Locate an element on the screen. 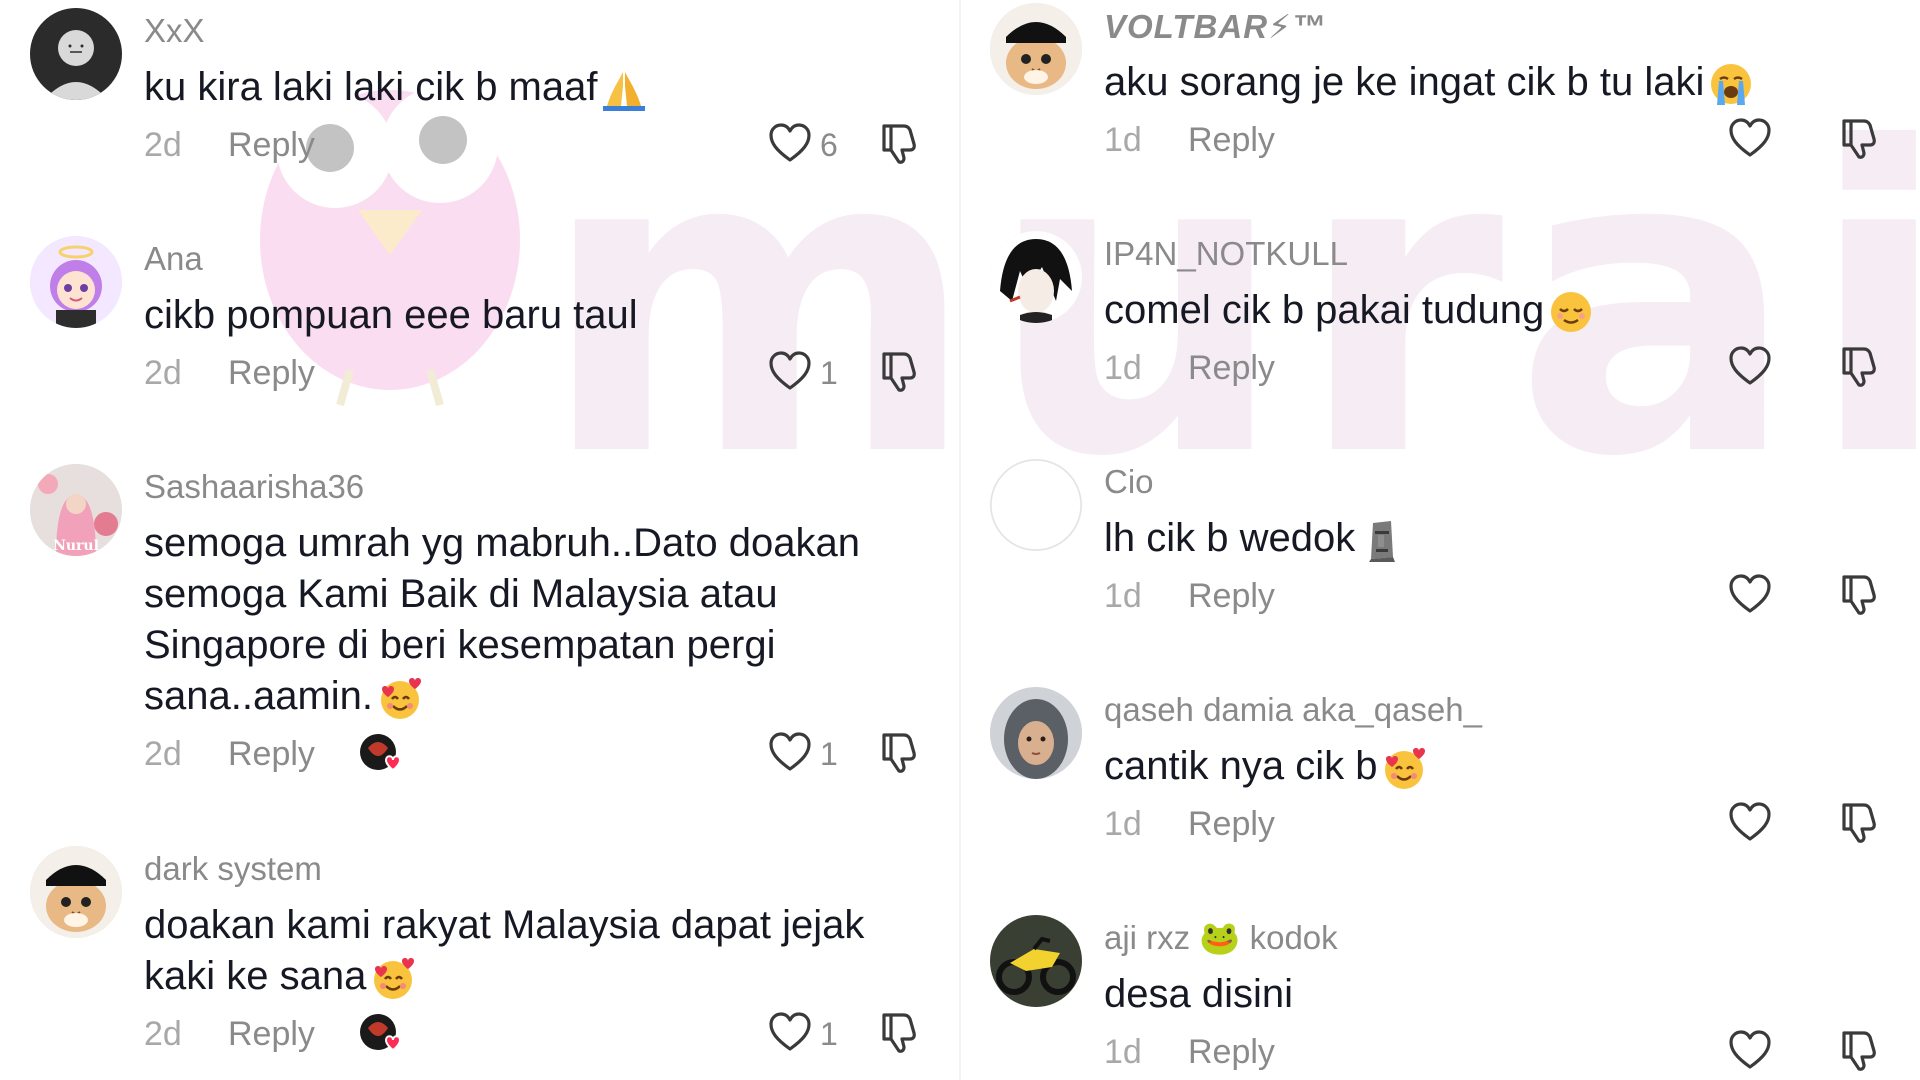 Image resolution: width=1920 pixels, height=1080 pixels. like-button: 6 is located at coordinates (804, 145).